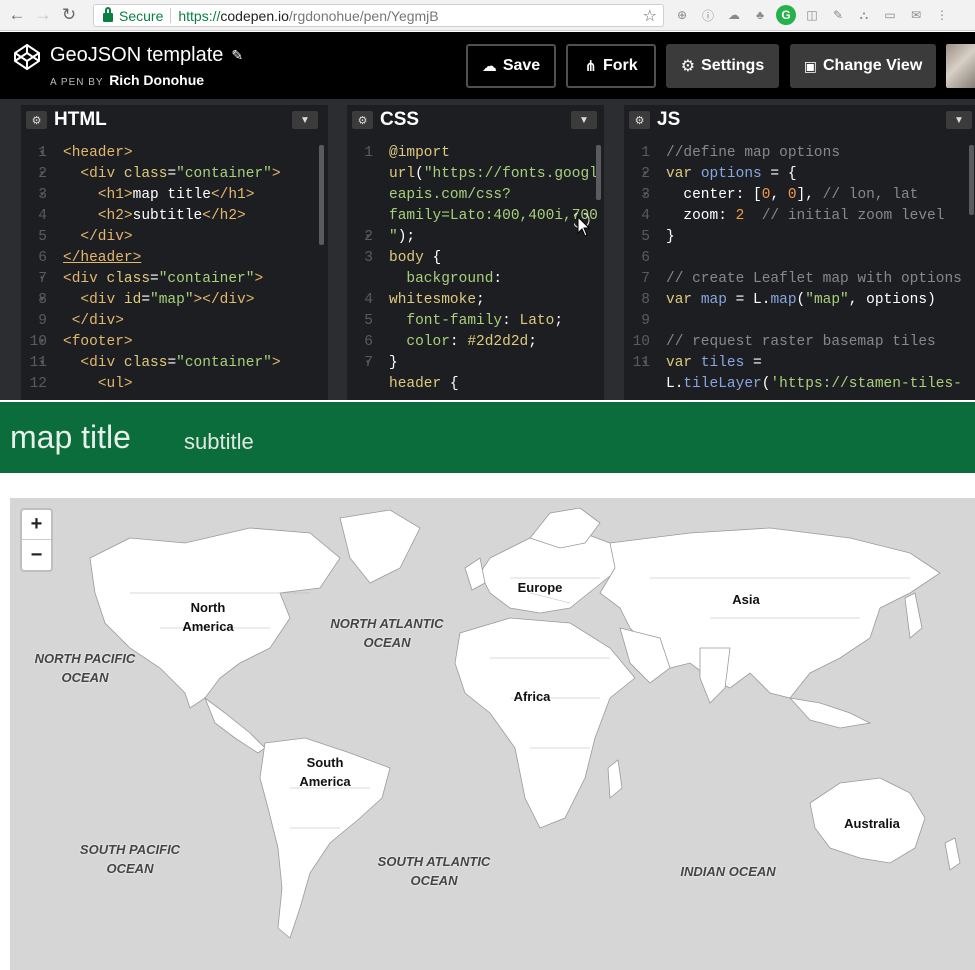 The height and width of the screenshot is (970, 975). What do you see at coordinates (70, 437) in the screenshot?
I see `map-title: map title` at bounding box center [70, 437].